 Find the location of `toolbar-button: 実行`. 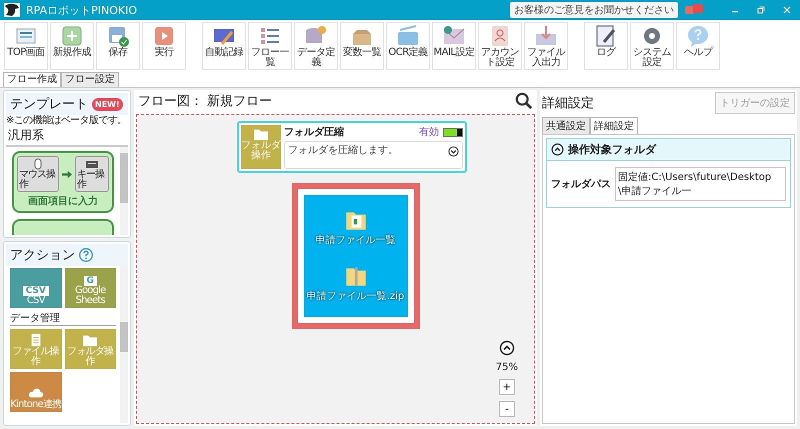

toolbar-button: 実行 is located at coordinates (164, 46).